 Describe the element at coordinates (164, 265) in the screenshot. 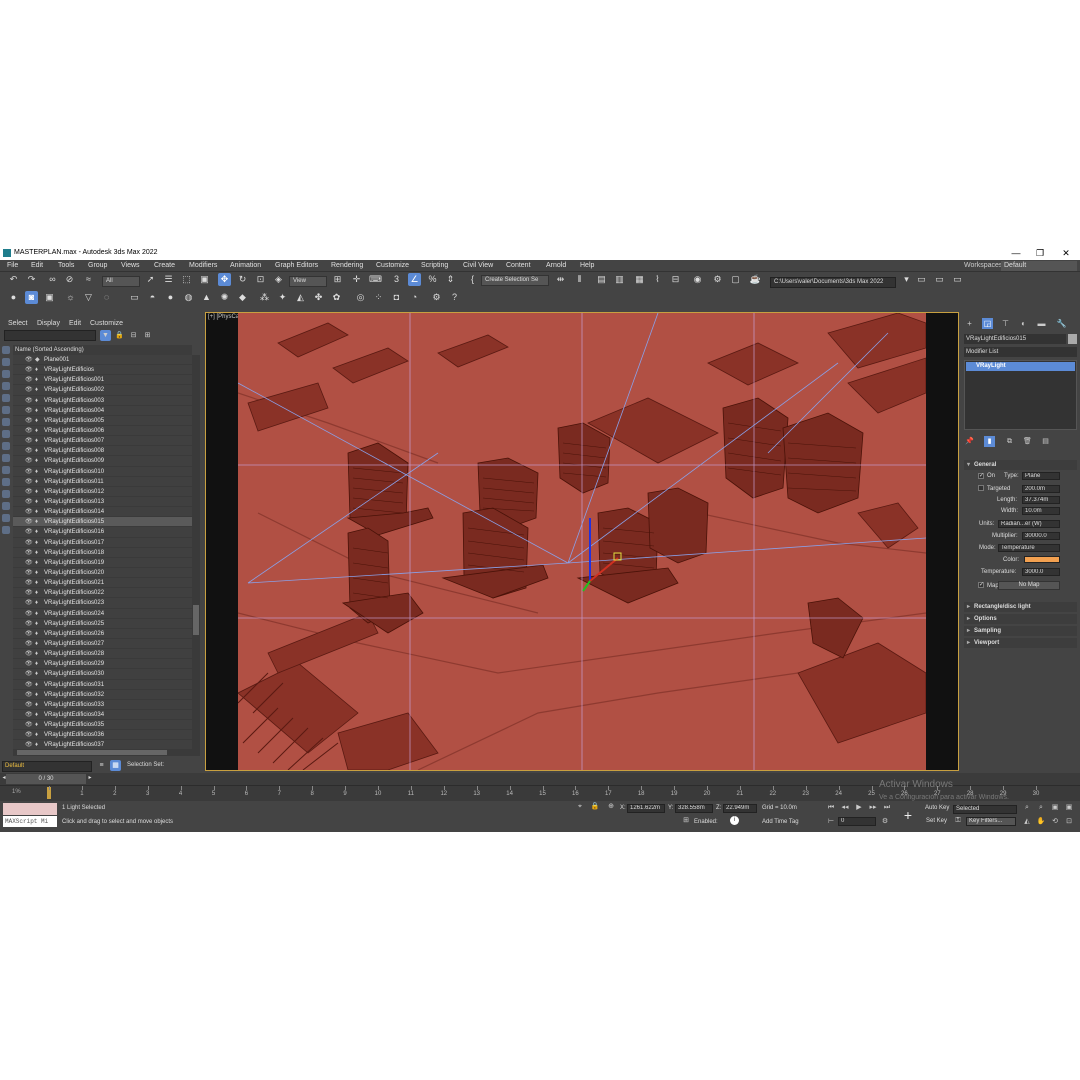

I see `menu-create: Create` at that location.